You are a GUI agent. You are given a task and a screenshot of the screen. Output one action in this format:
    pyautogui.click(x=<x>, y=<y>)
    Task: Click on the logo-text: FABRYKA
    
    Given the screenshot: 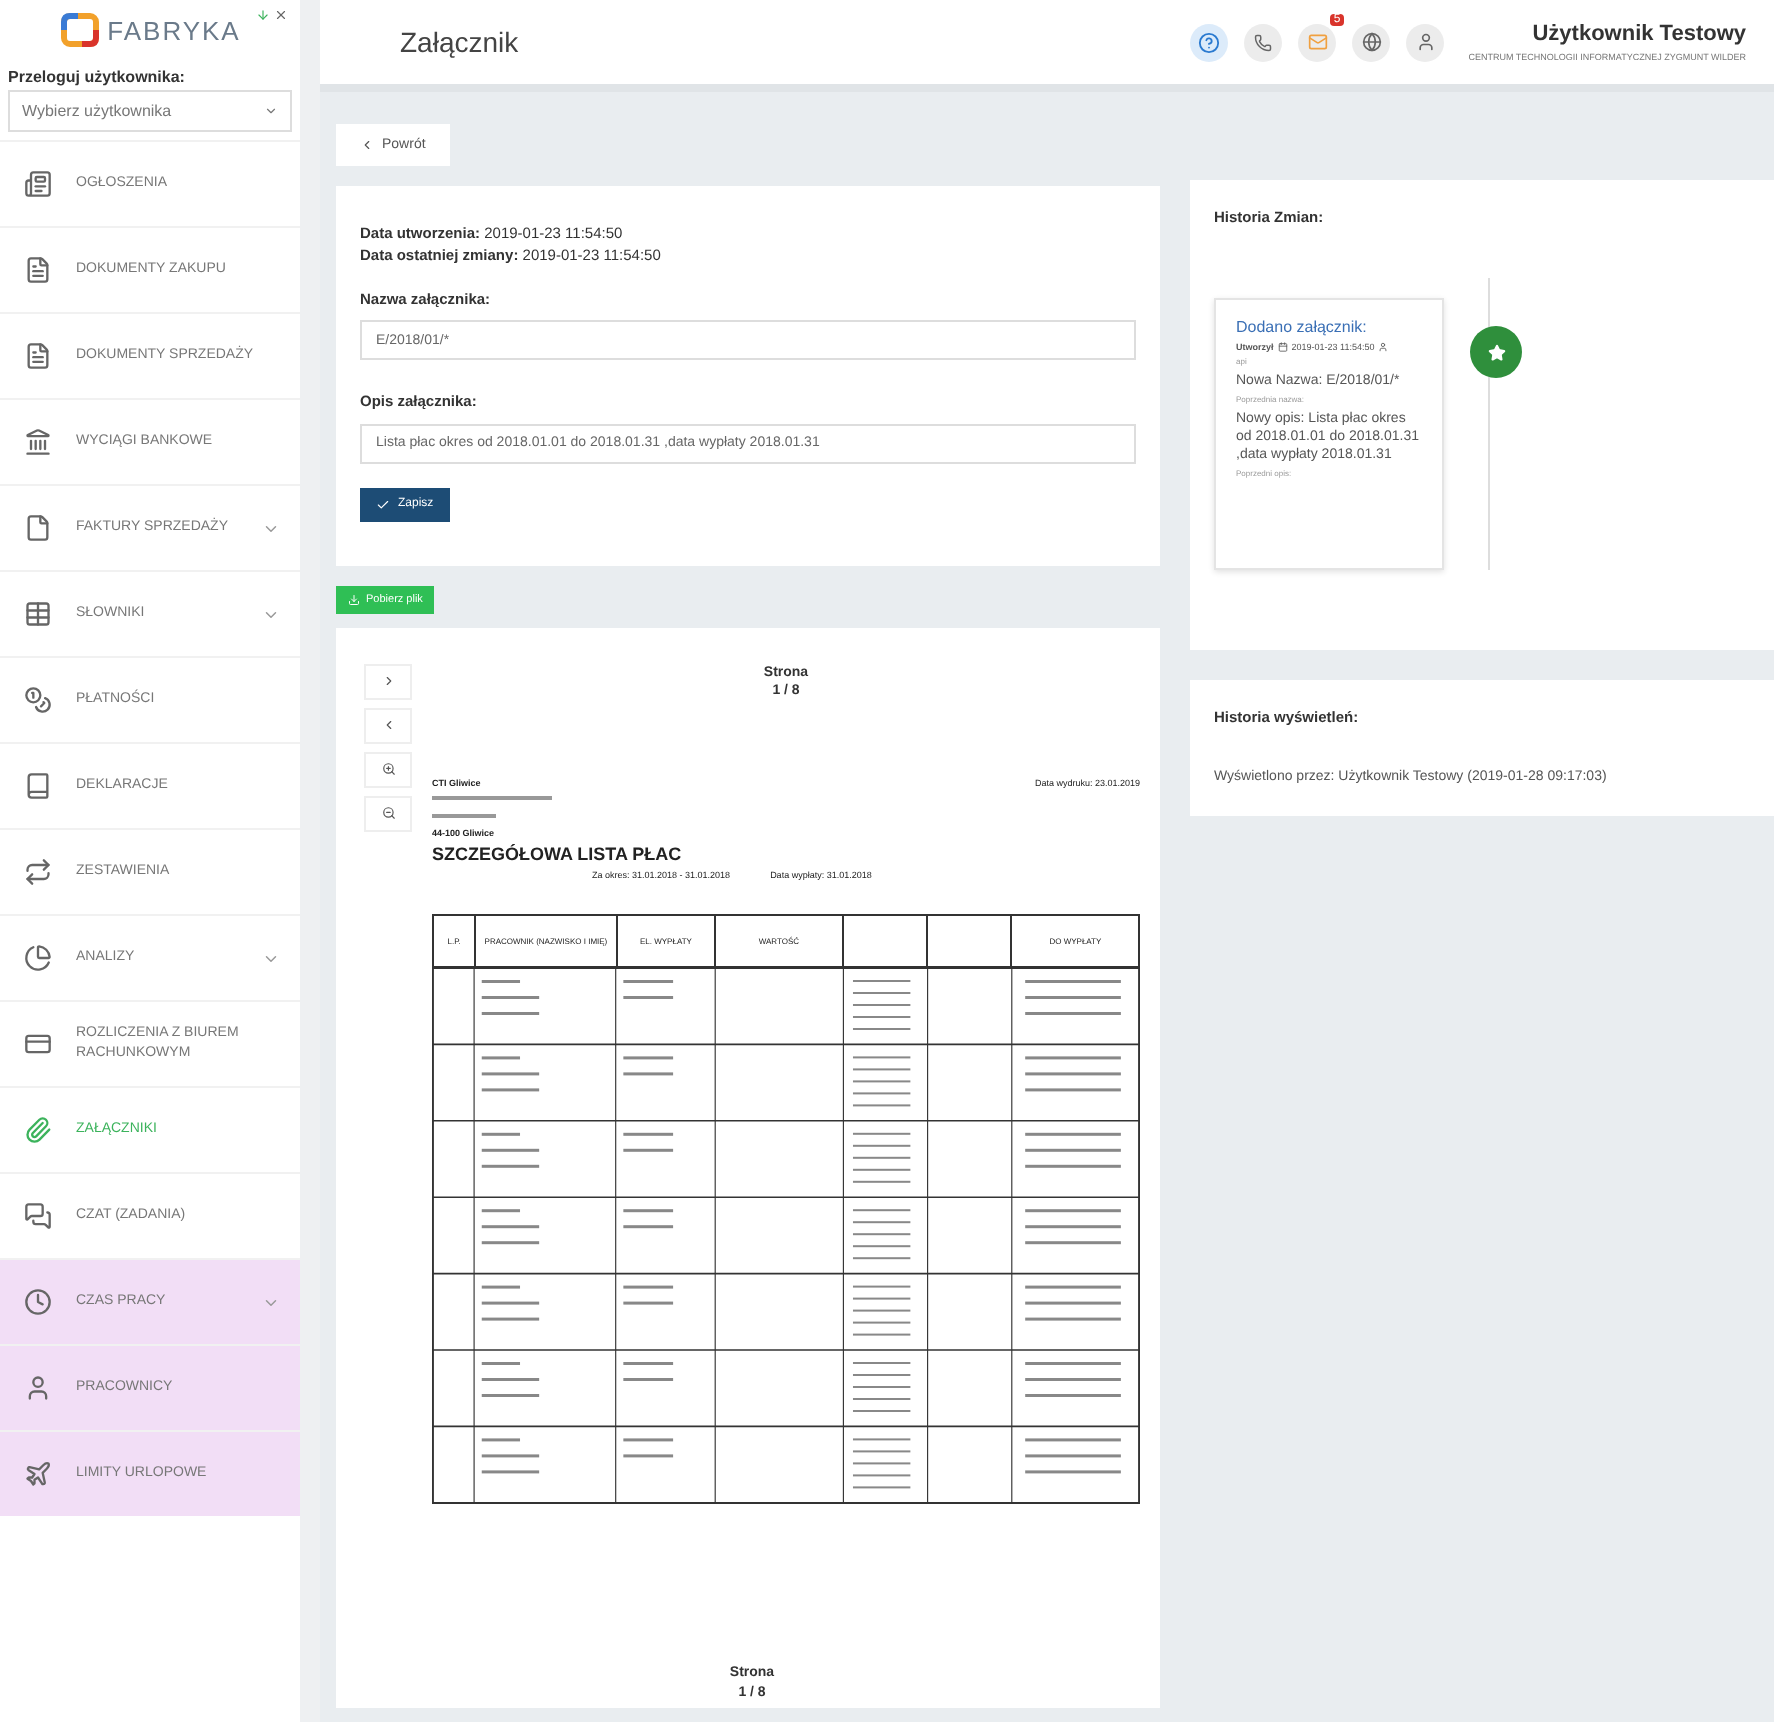 What is the action you would take?
    pyautogui.click(x=174, y=30)
    